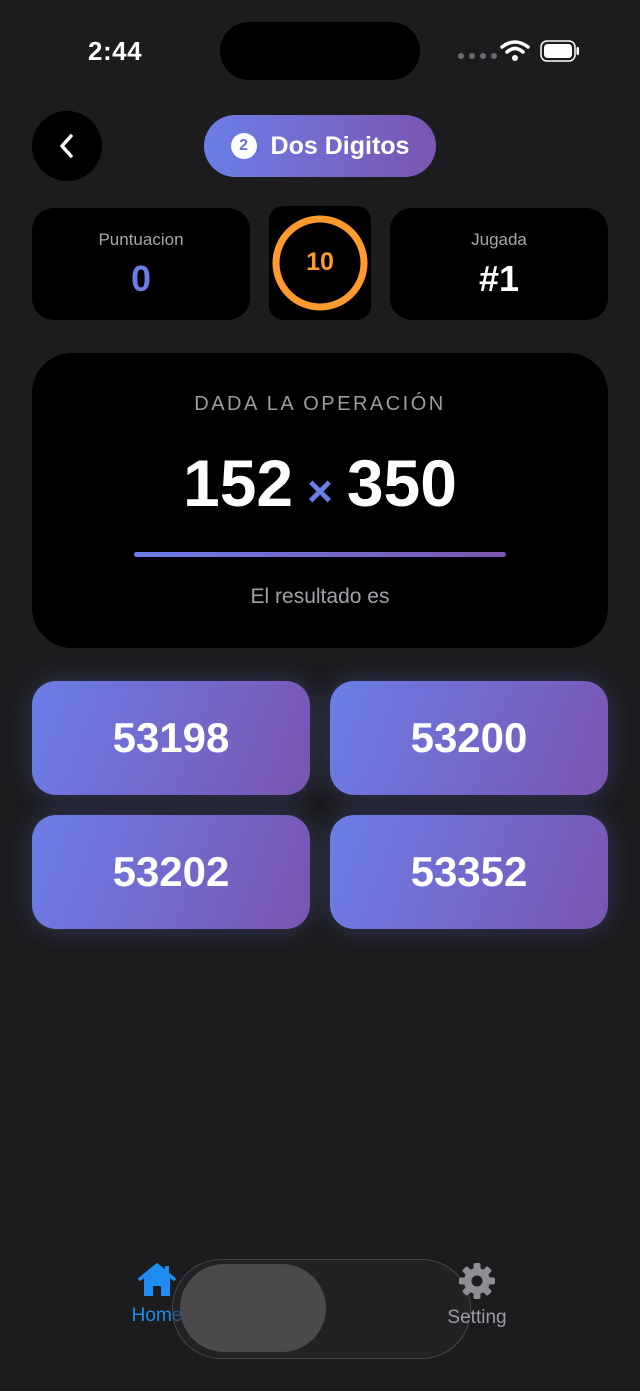  I want to click on house-icon, so click(157, 1279).